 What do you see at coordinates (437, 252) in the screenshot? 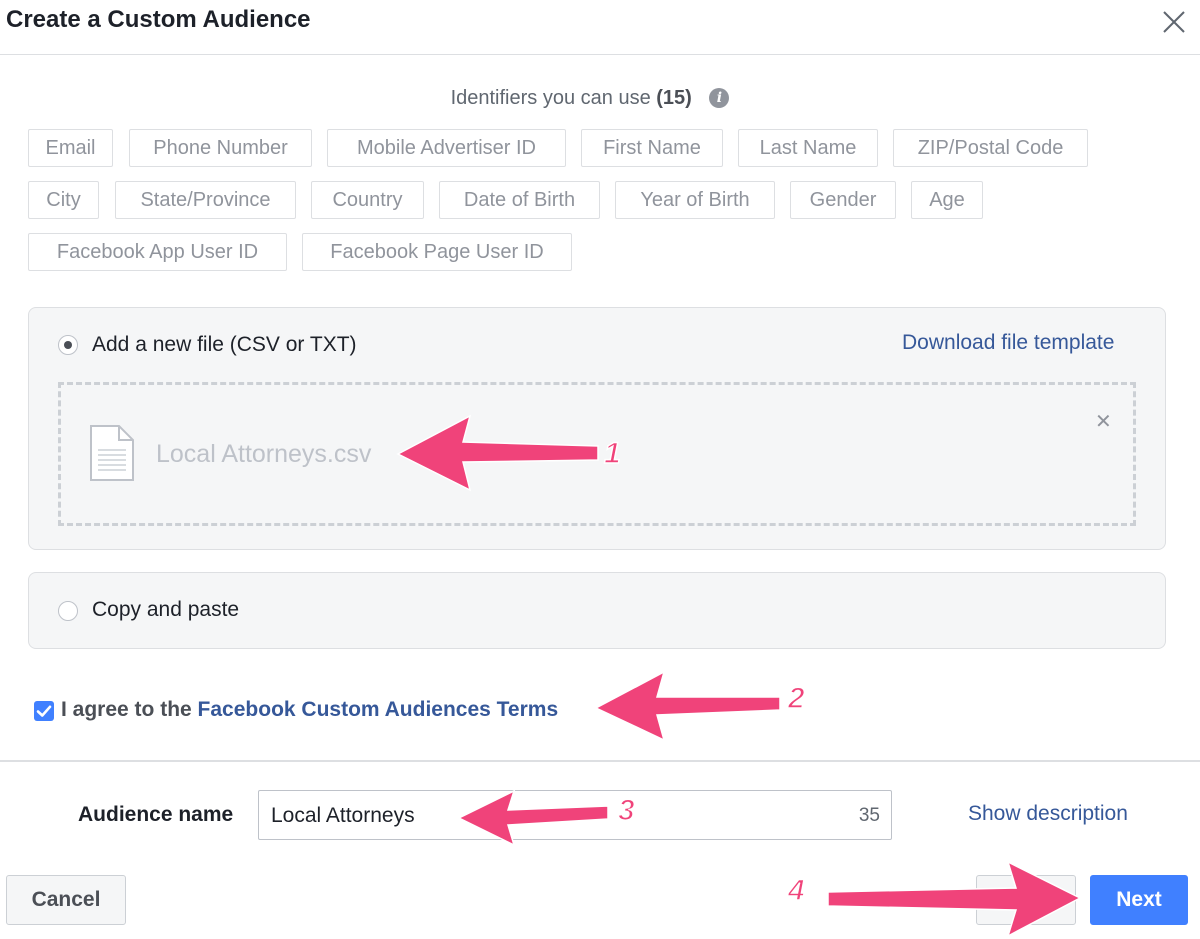
I see `identifier-chip: Facebook Page User ID` at bounding box center [437, 252].